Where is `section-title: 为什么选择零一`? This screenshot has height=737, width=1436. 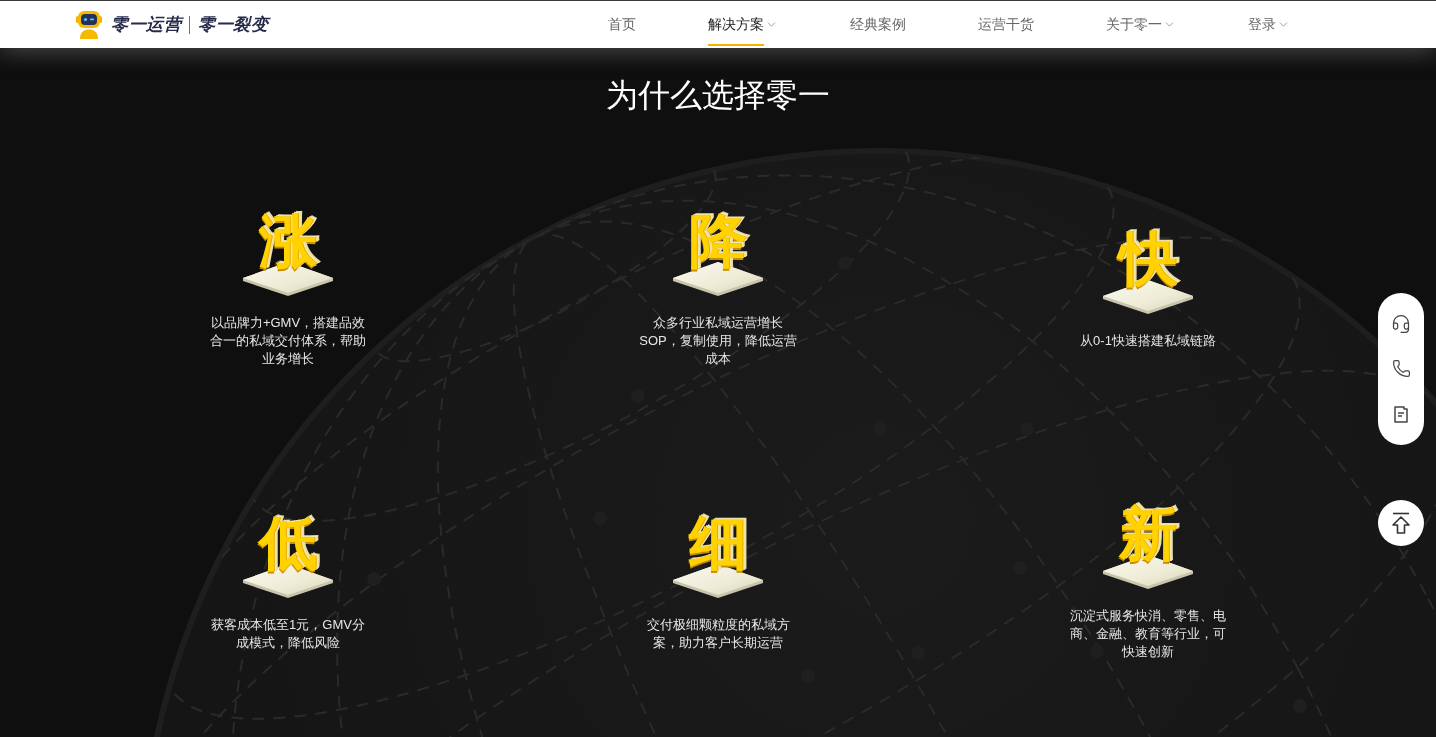
section-title: 为什么选择零一 is located at coordinates (718, 95).